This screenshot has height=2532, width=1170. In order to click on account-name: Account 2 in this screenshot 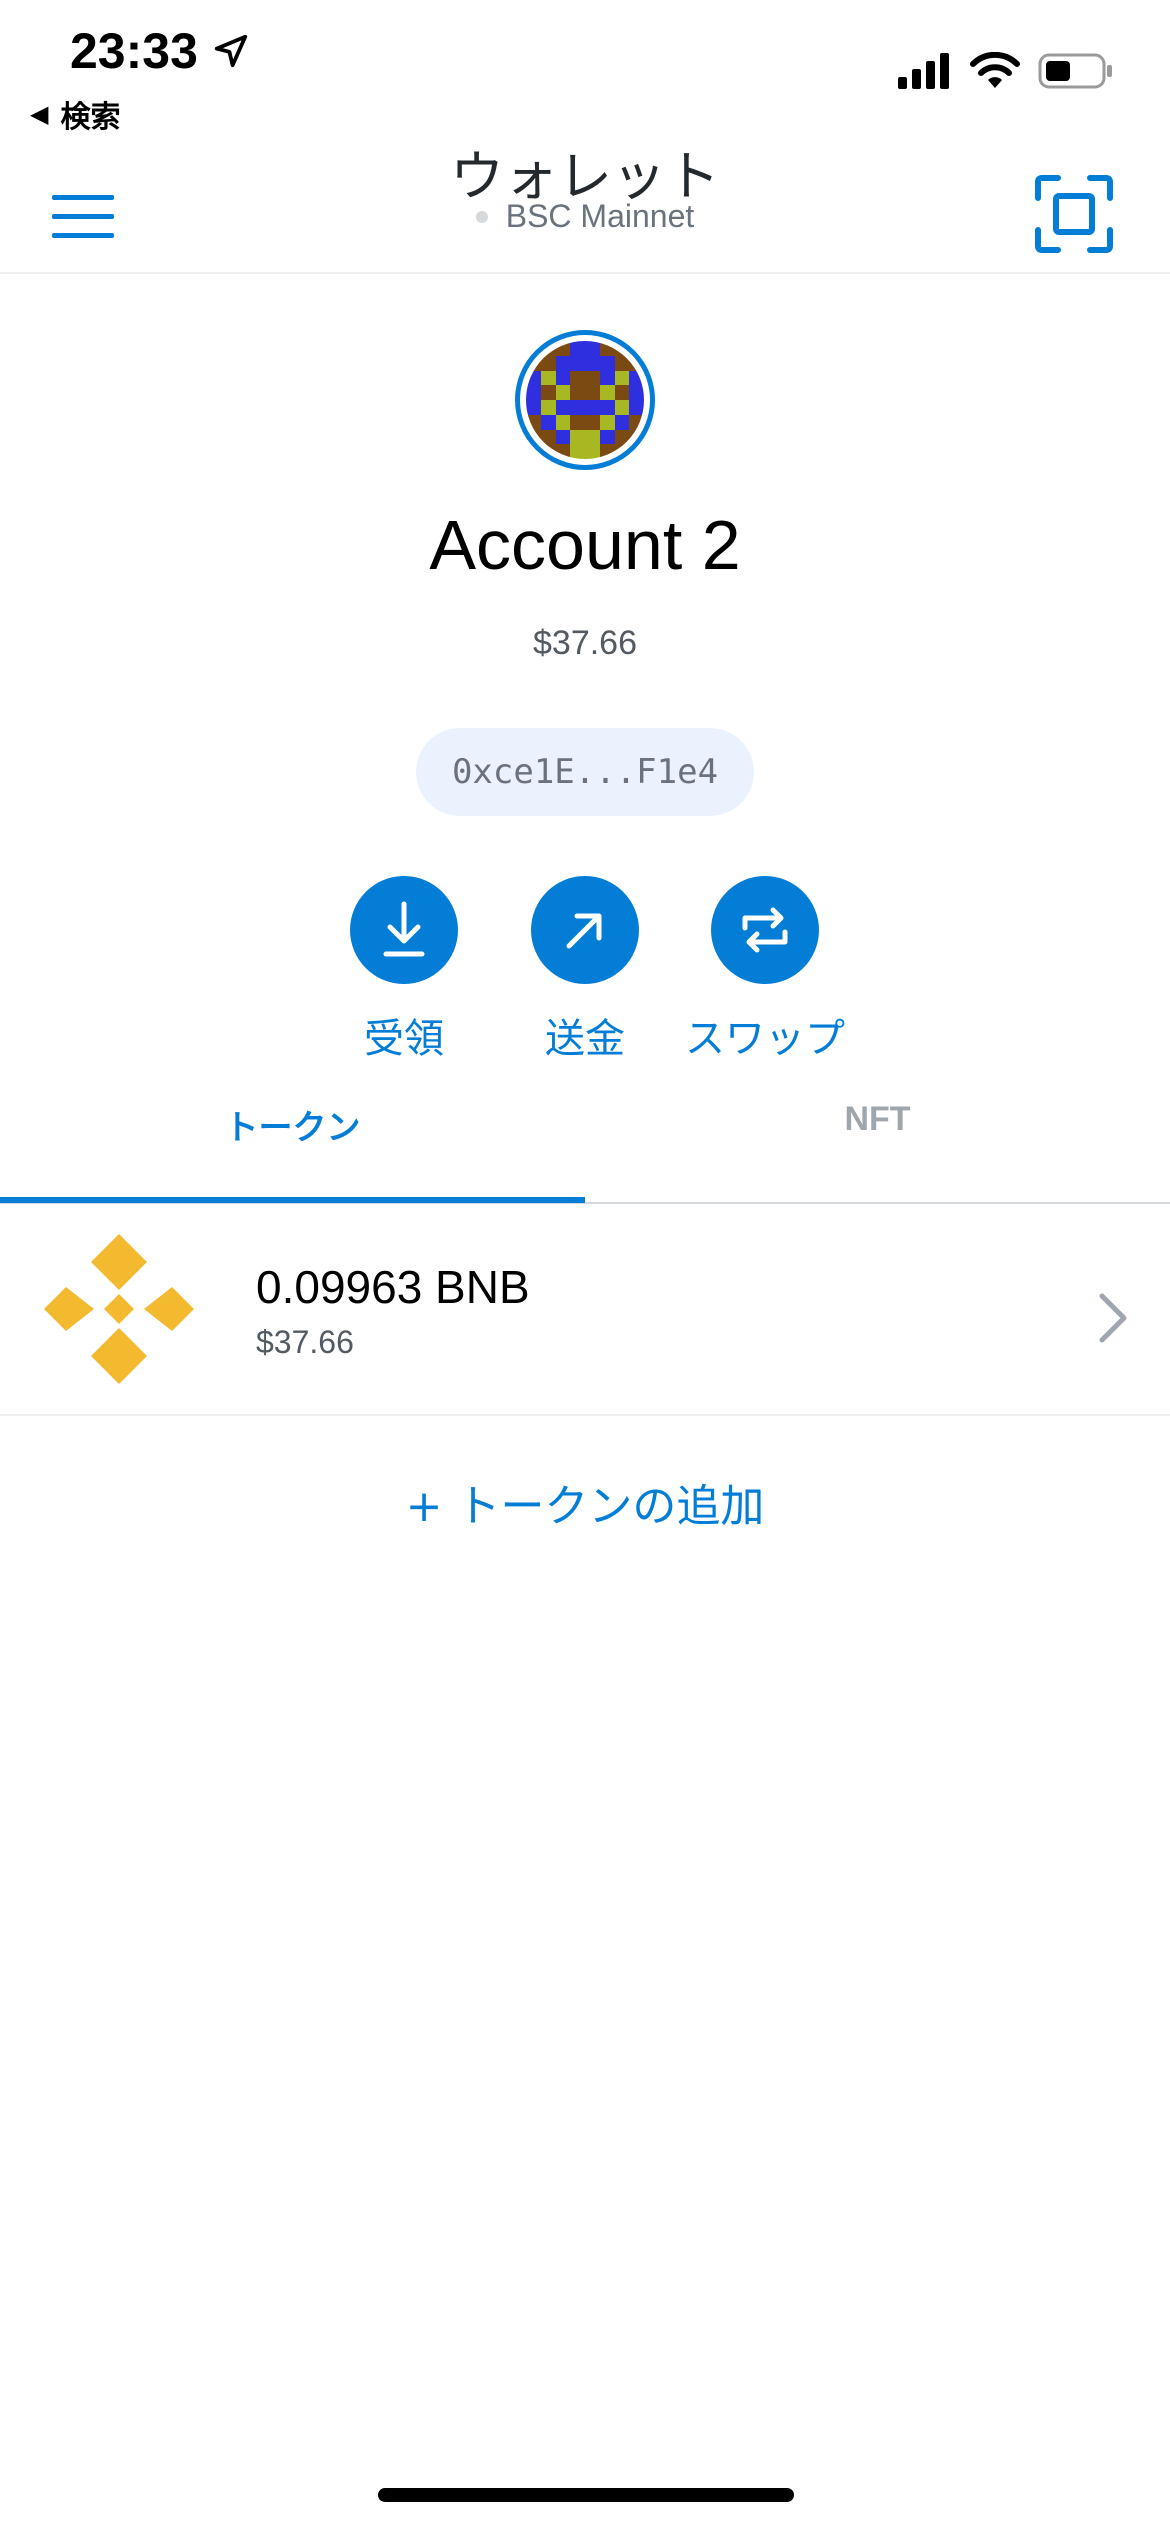, I will do `click(585, 545)`.